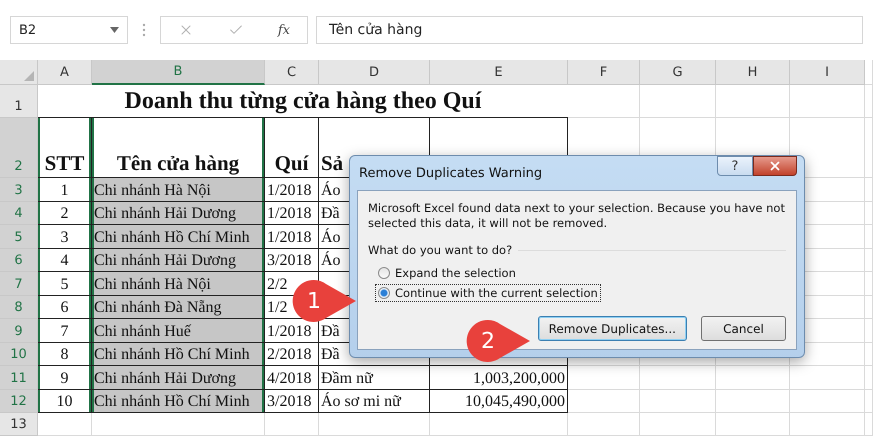 The height and width of the screenshot is (439, 873). What do you see at coordinates (65, 307) in the screenshot?
I see `table-cell: 6` at bounding box center [65, 307].